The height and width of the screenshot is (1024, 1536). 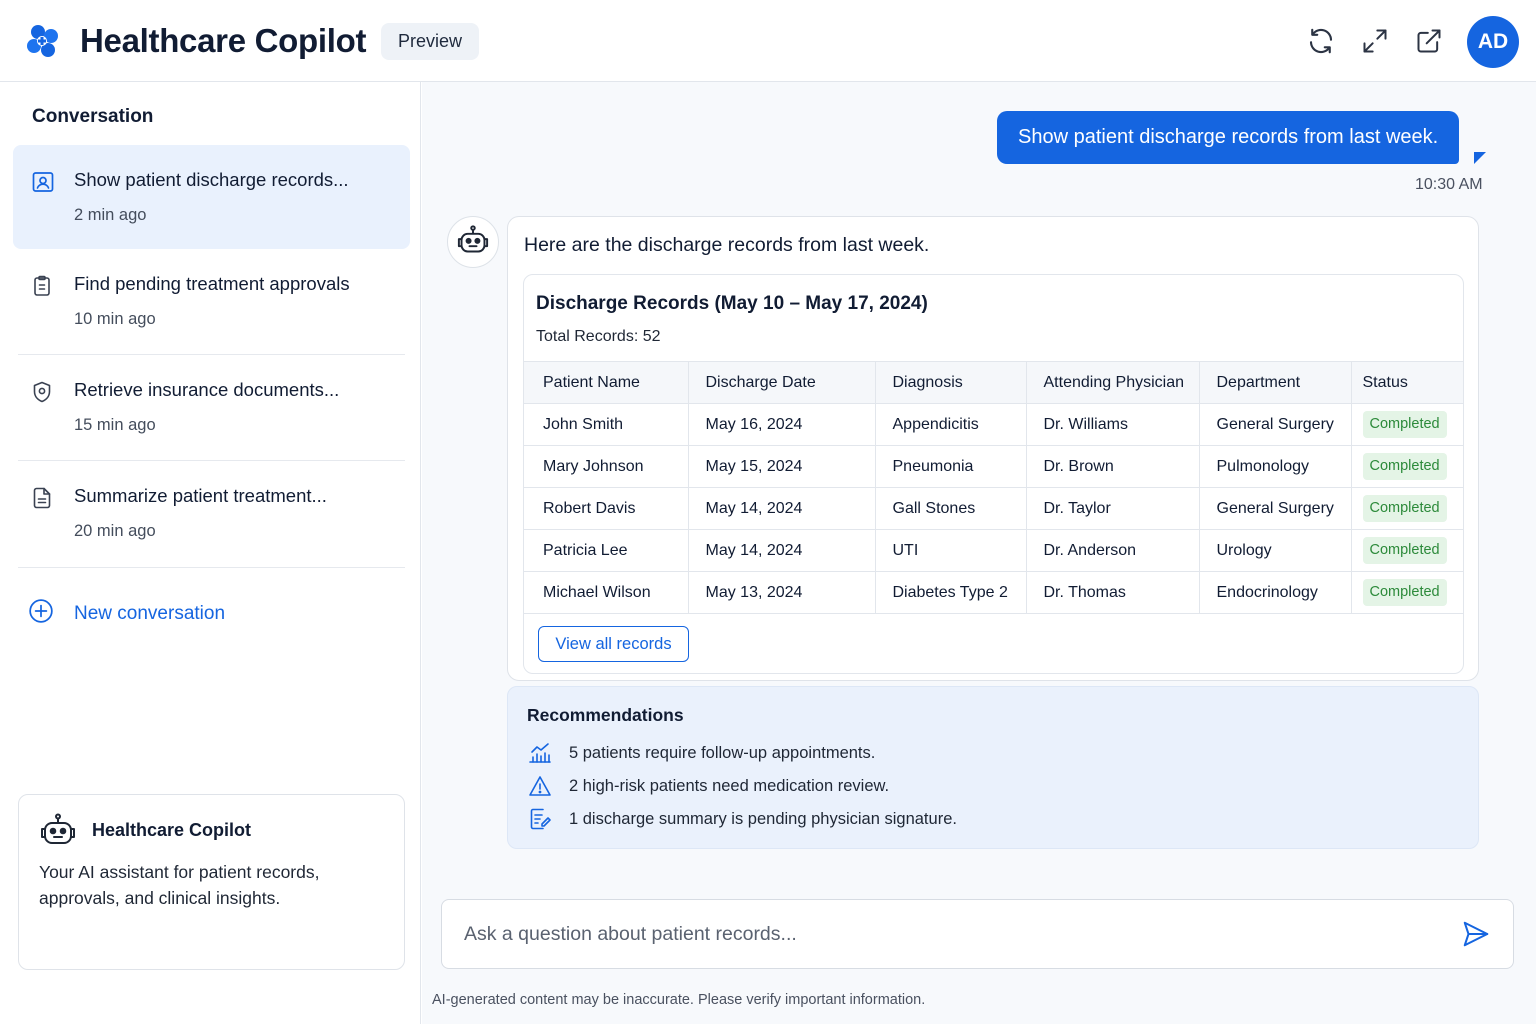 I want to click on plus-circle-icon, so click(x=41, y=613).